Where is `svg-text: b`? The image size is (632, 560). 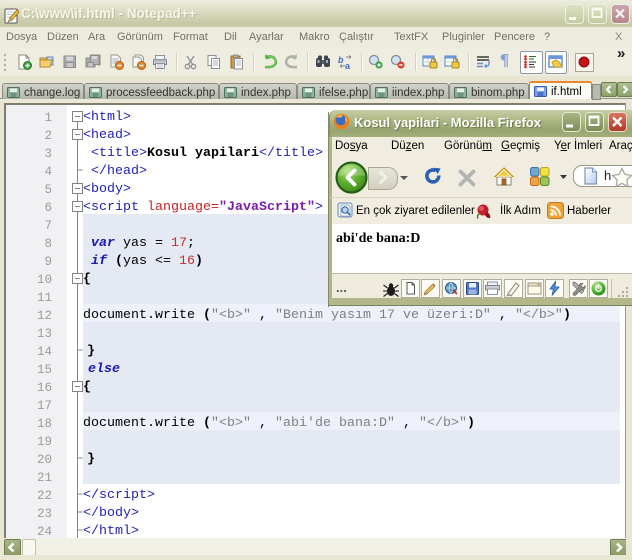 svg-text: b is located at coordinates (341, 60).